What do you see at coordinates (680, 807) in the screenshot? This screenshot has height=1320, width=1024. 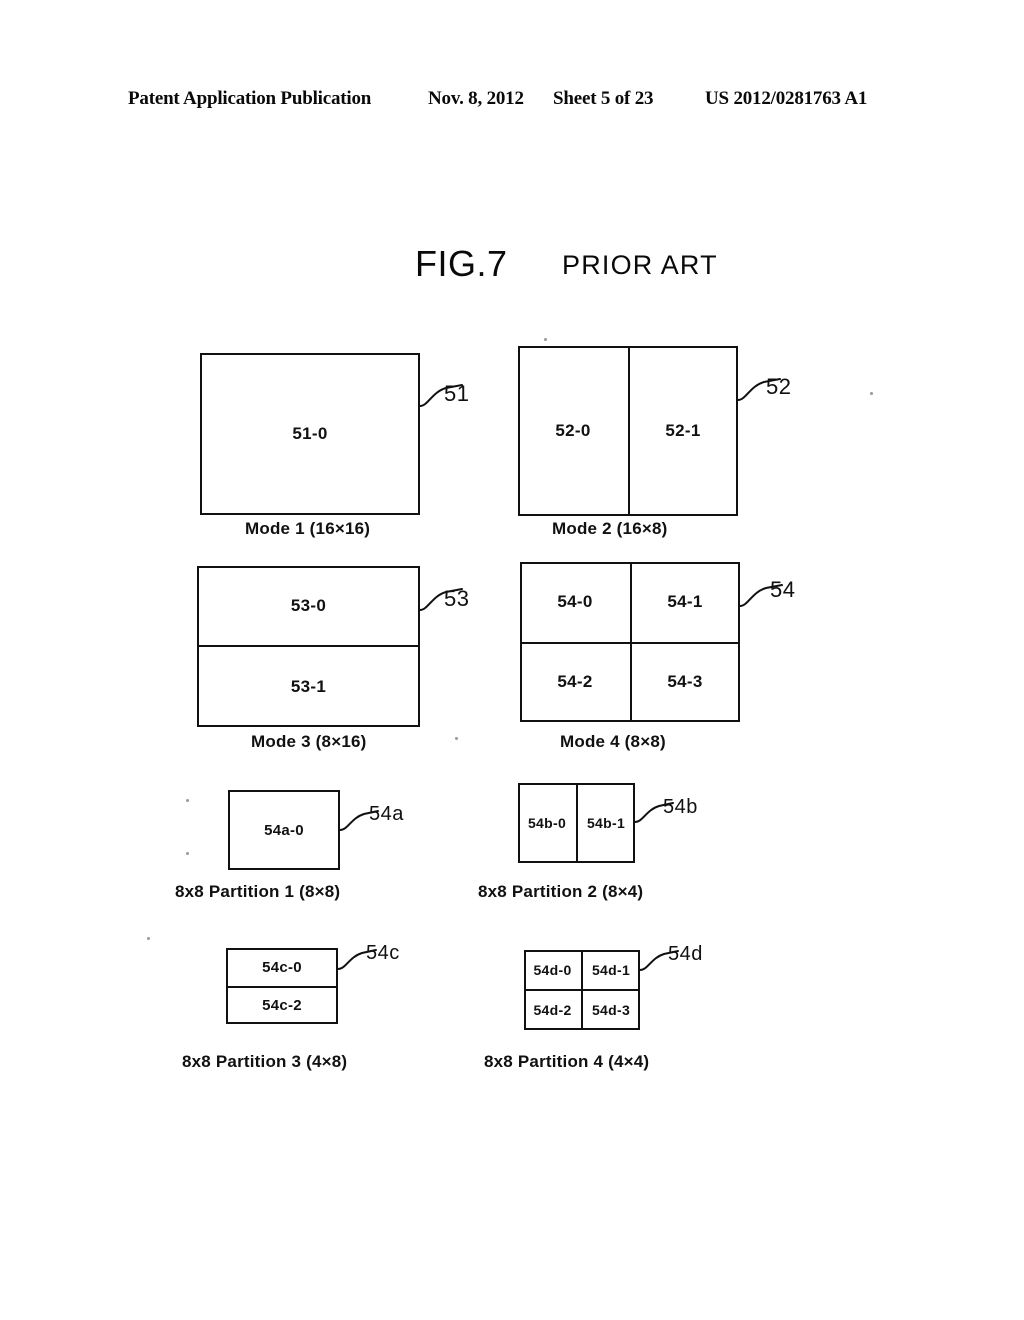 I see `partition2-reference-number: 54b` at bounding box center [680, 807].